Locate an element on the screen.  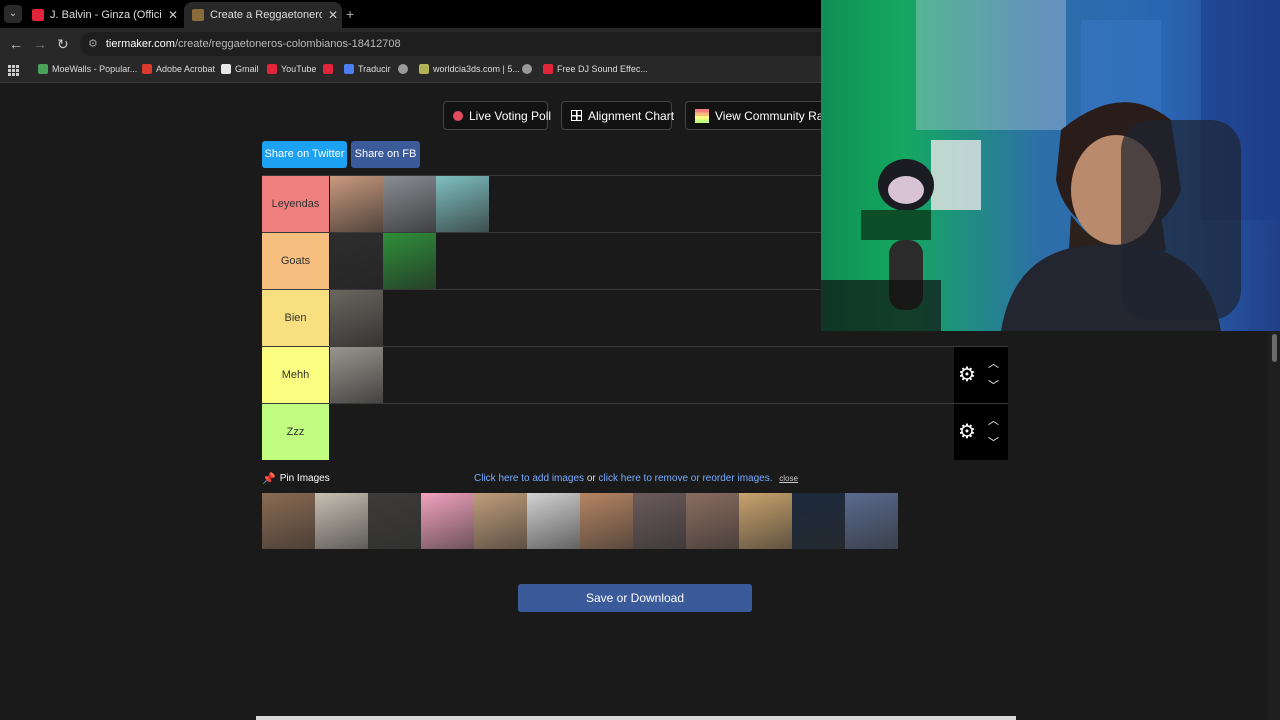
tab-title: J. Balvin - Ginza (Official Video) is located at coordinates (106, 15).